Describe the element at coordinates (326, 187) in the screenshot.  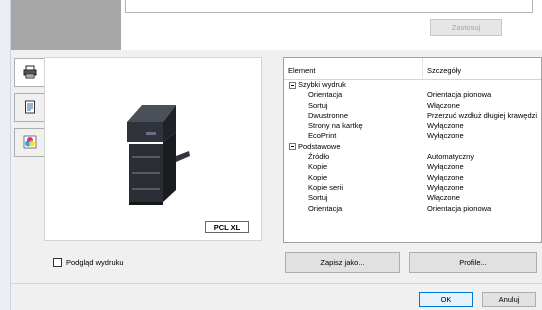
I see `grid-cell-element: Kopie serii` at that location.